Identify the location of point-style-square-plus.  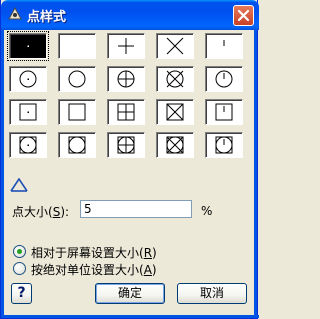
(126, 112).